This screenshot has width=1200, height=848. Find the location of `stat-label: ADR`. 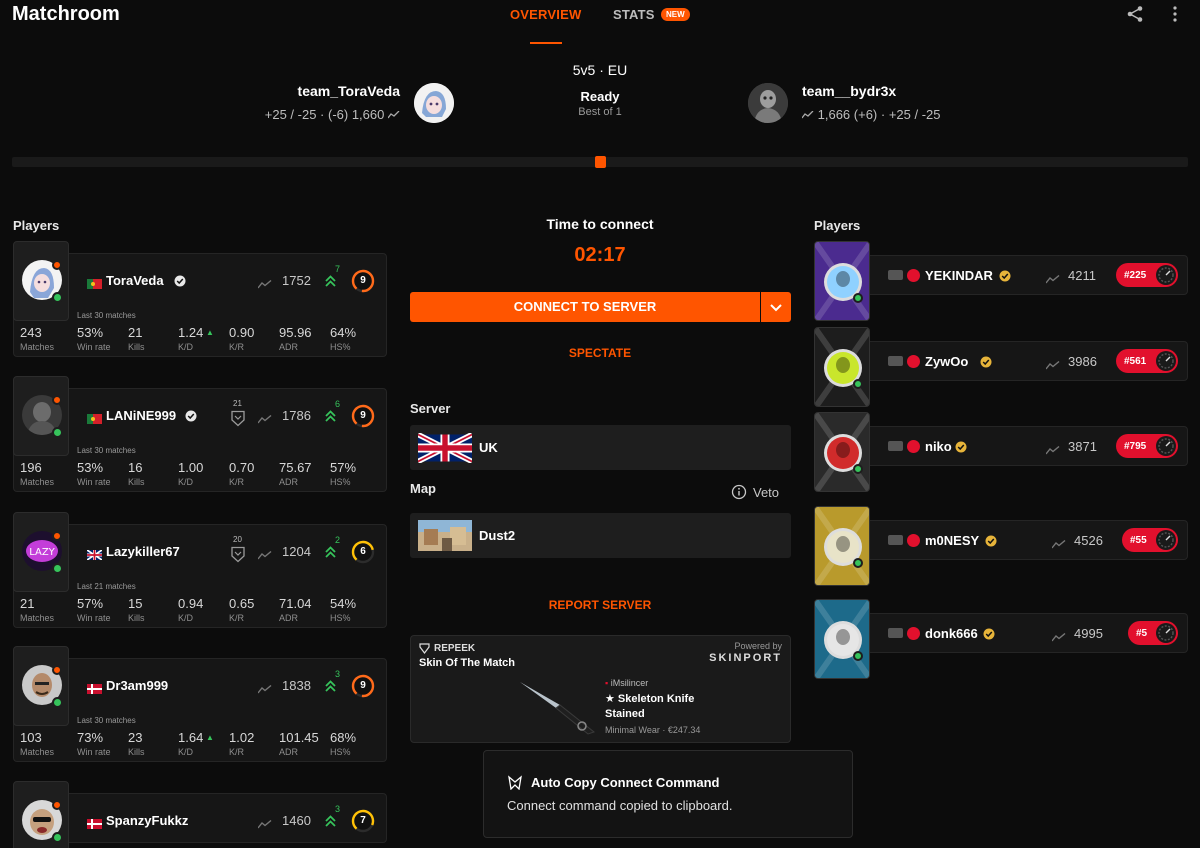

stat-label: ADR is located at coordinates (289, 482).